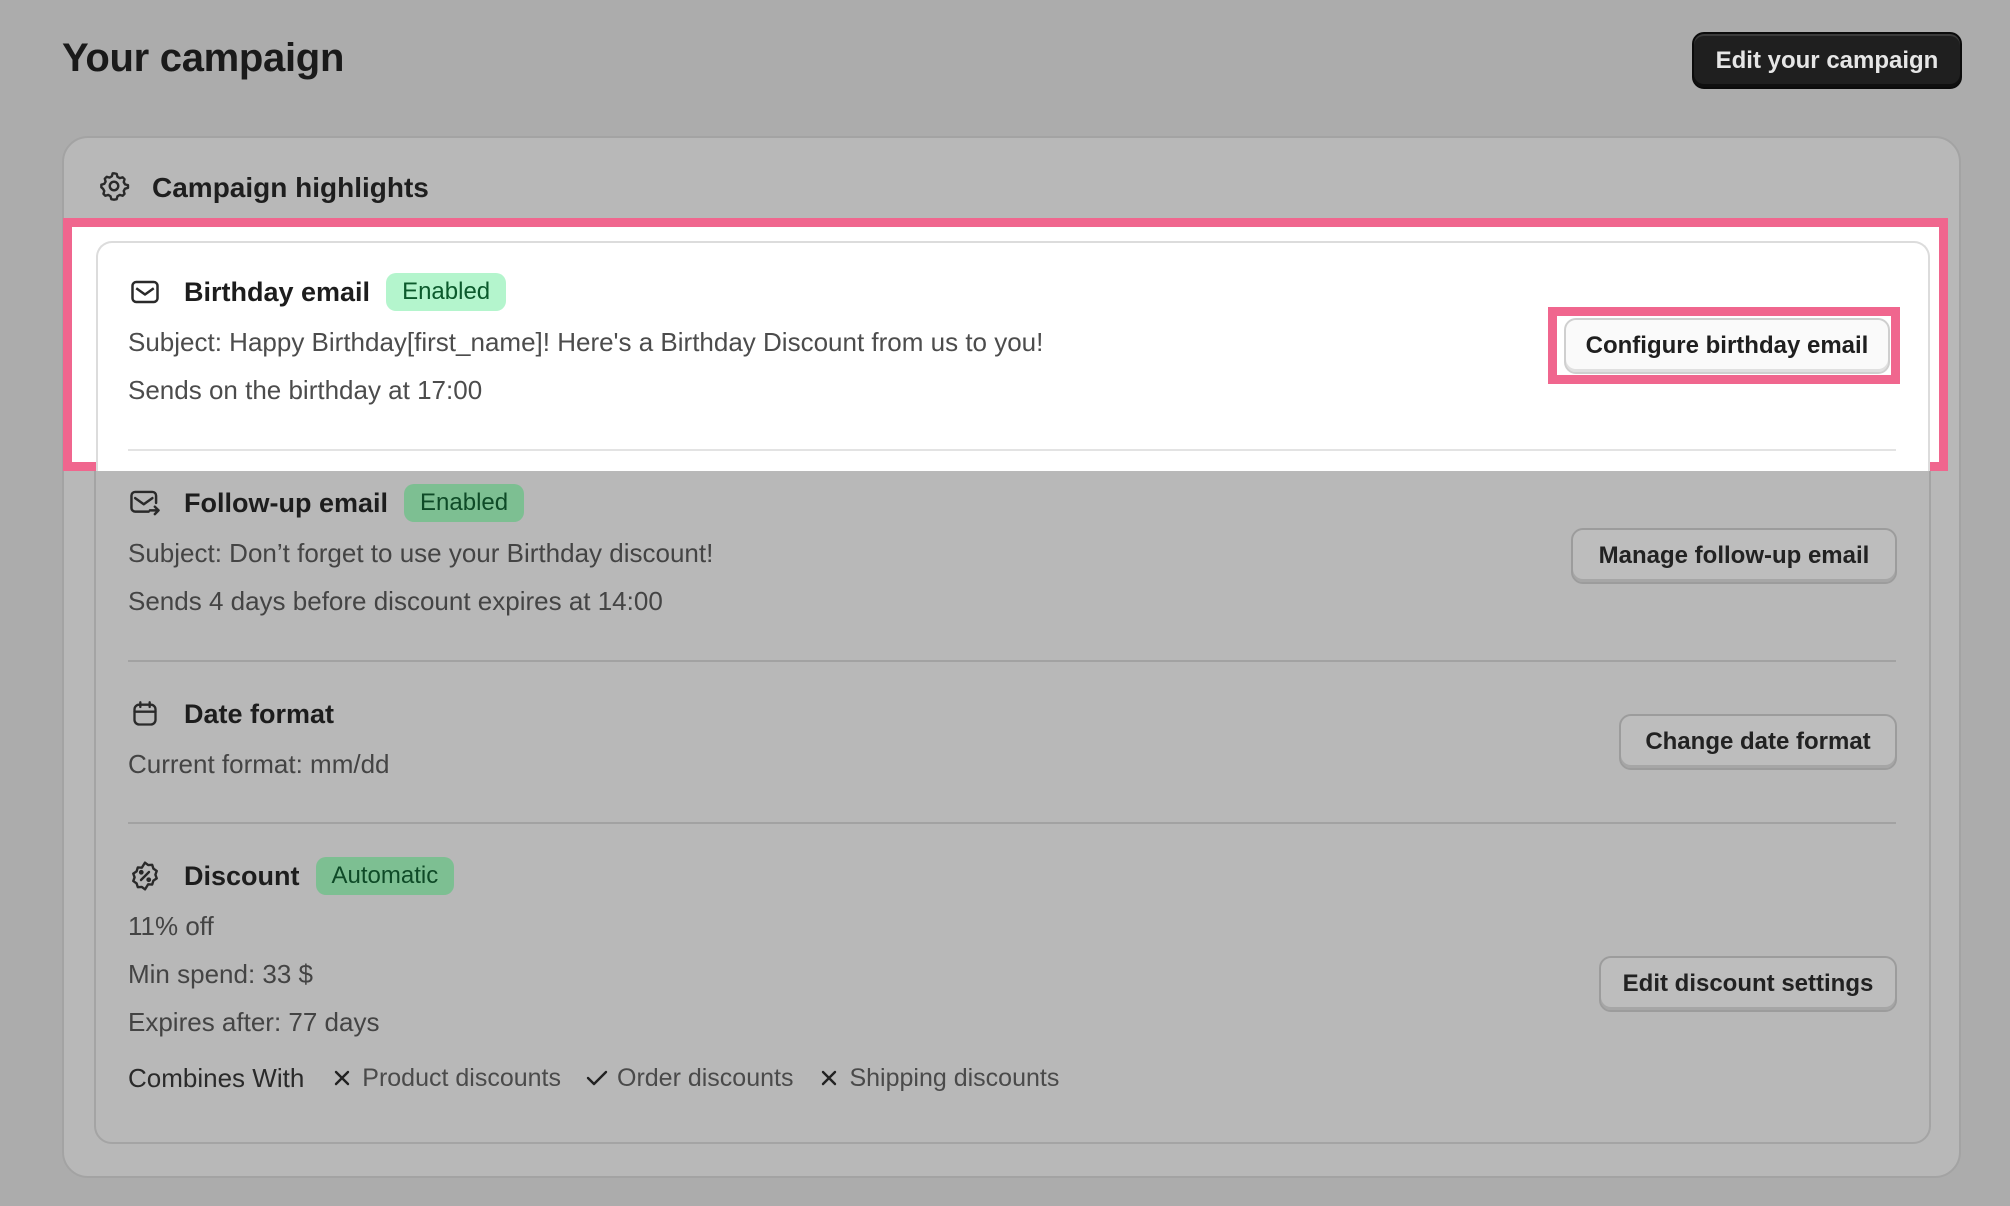 Image resolution: width=2010 pixels, height=1206 pixels. What do you see at coordinates (216, 1077) in the screenshot?
I see `combines-with-label: Combines With` at bounding box center [216, 1077].